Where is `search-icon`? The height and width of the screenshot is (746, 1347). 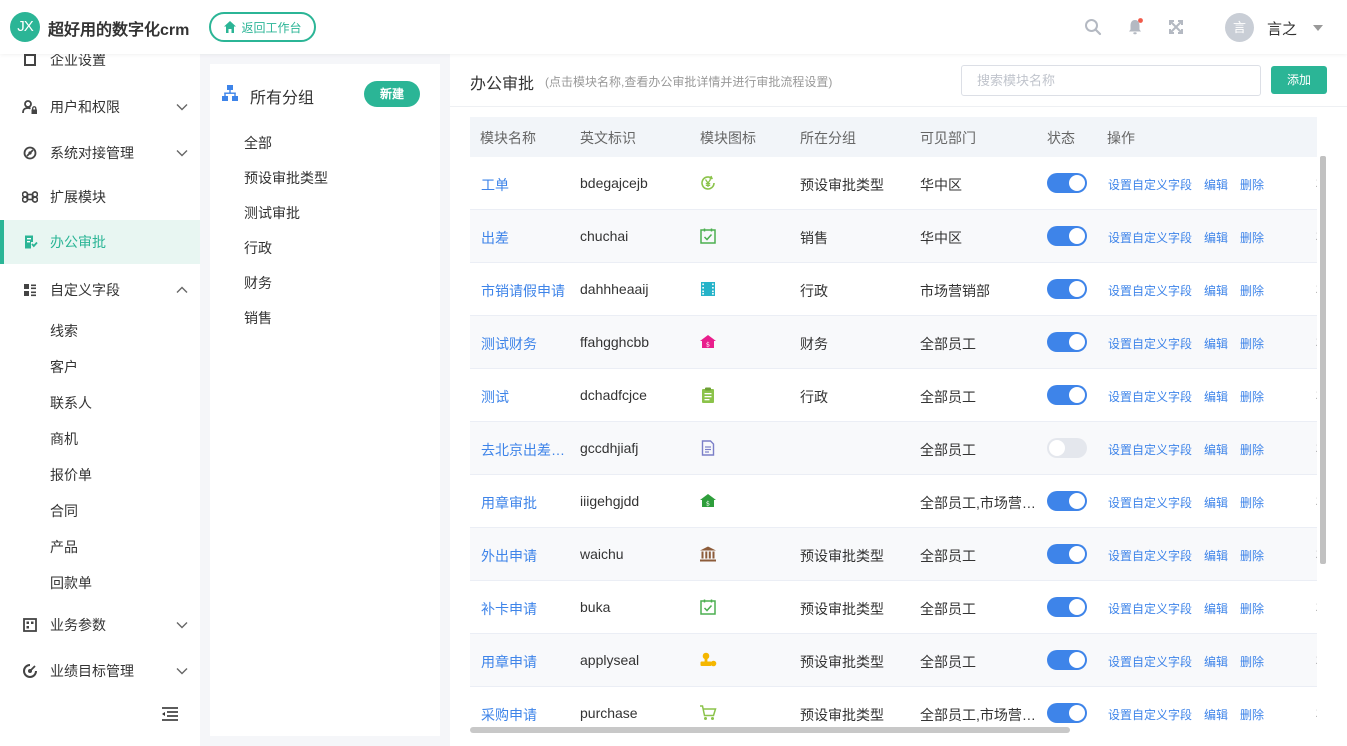 search-icon is located at coordinates (1093, 27).